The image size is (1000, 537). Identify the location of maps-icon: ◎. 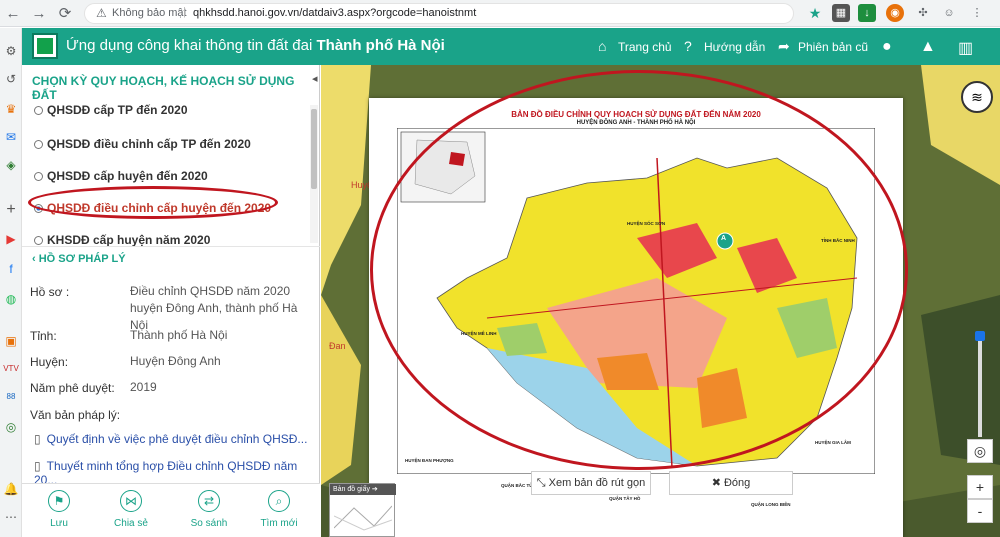
(11, 427).